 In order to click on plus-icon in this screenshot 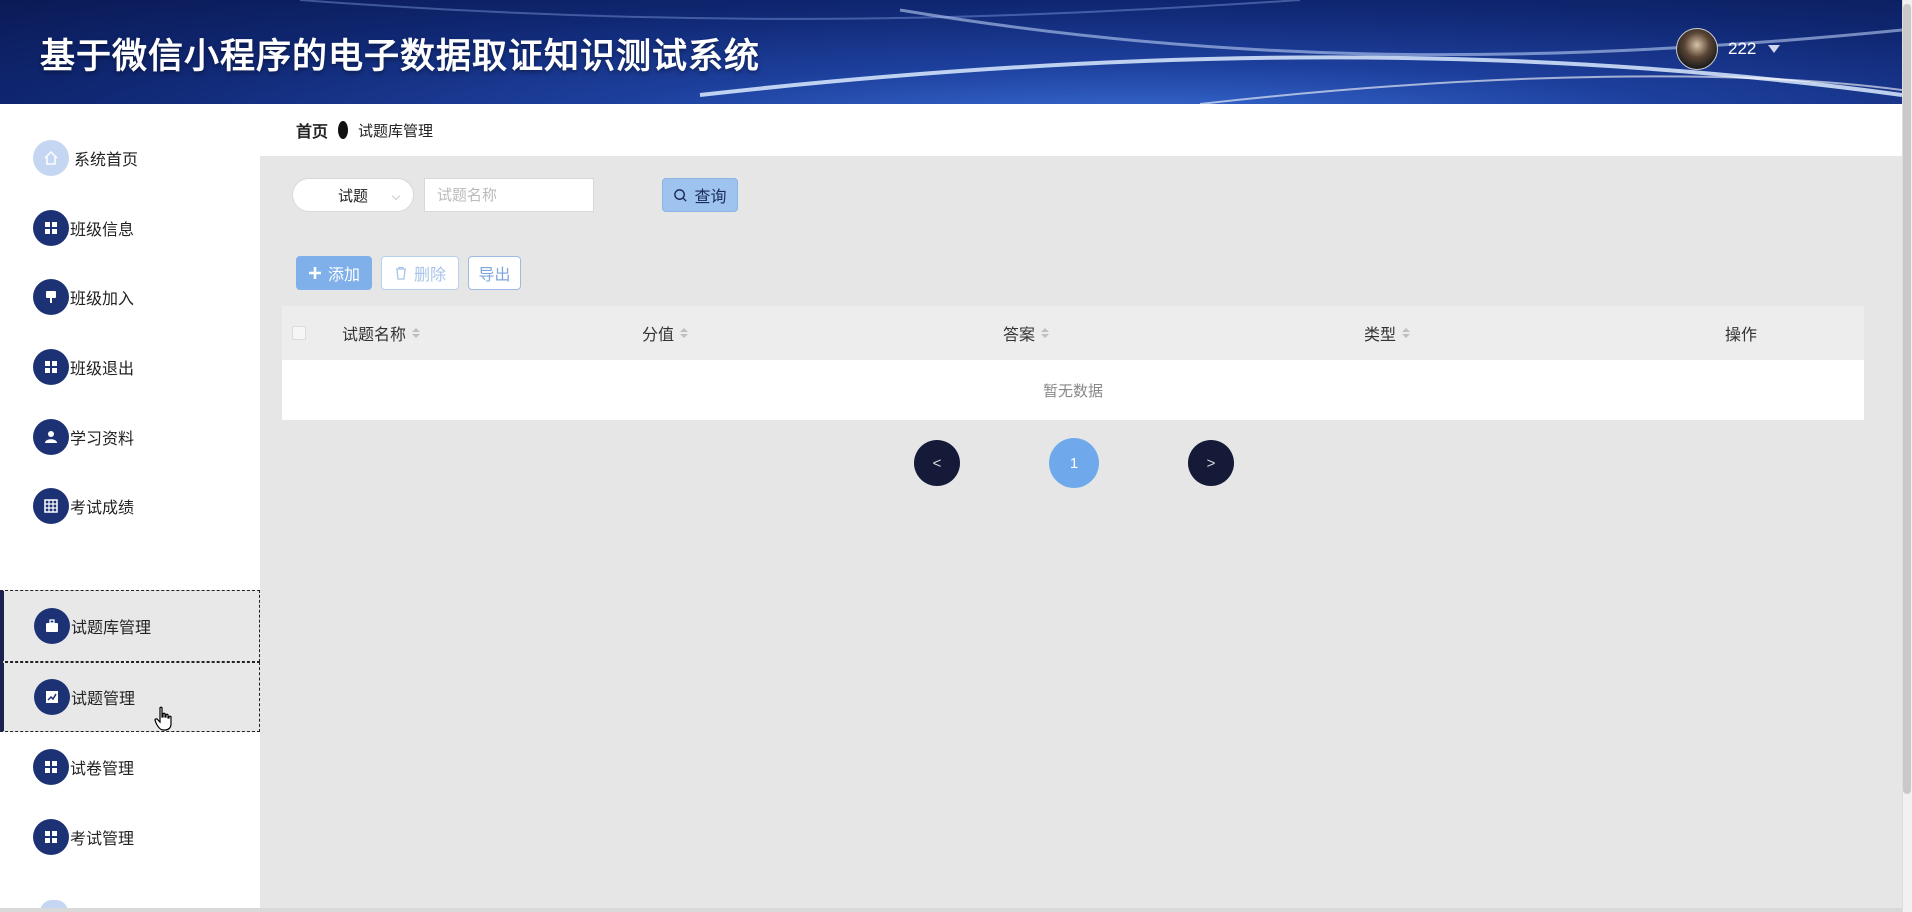, I will do `click(314, 273)`.